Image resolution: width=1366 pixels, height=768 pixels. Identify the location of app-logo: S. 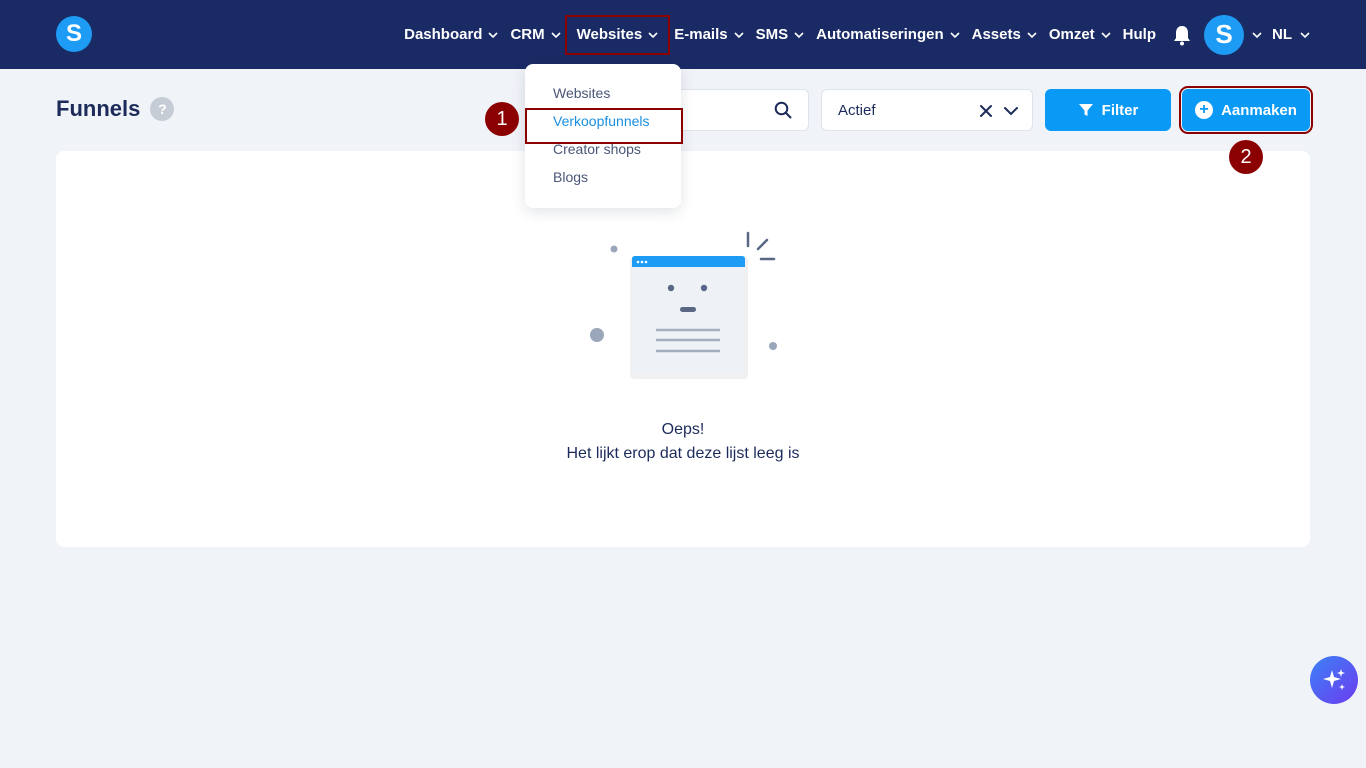
(74, 34).